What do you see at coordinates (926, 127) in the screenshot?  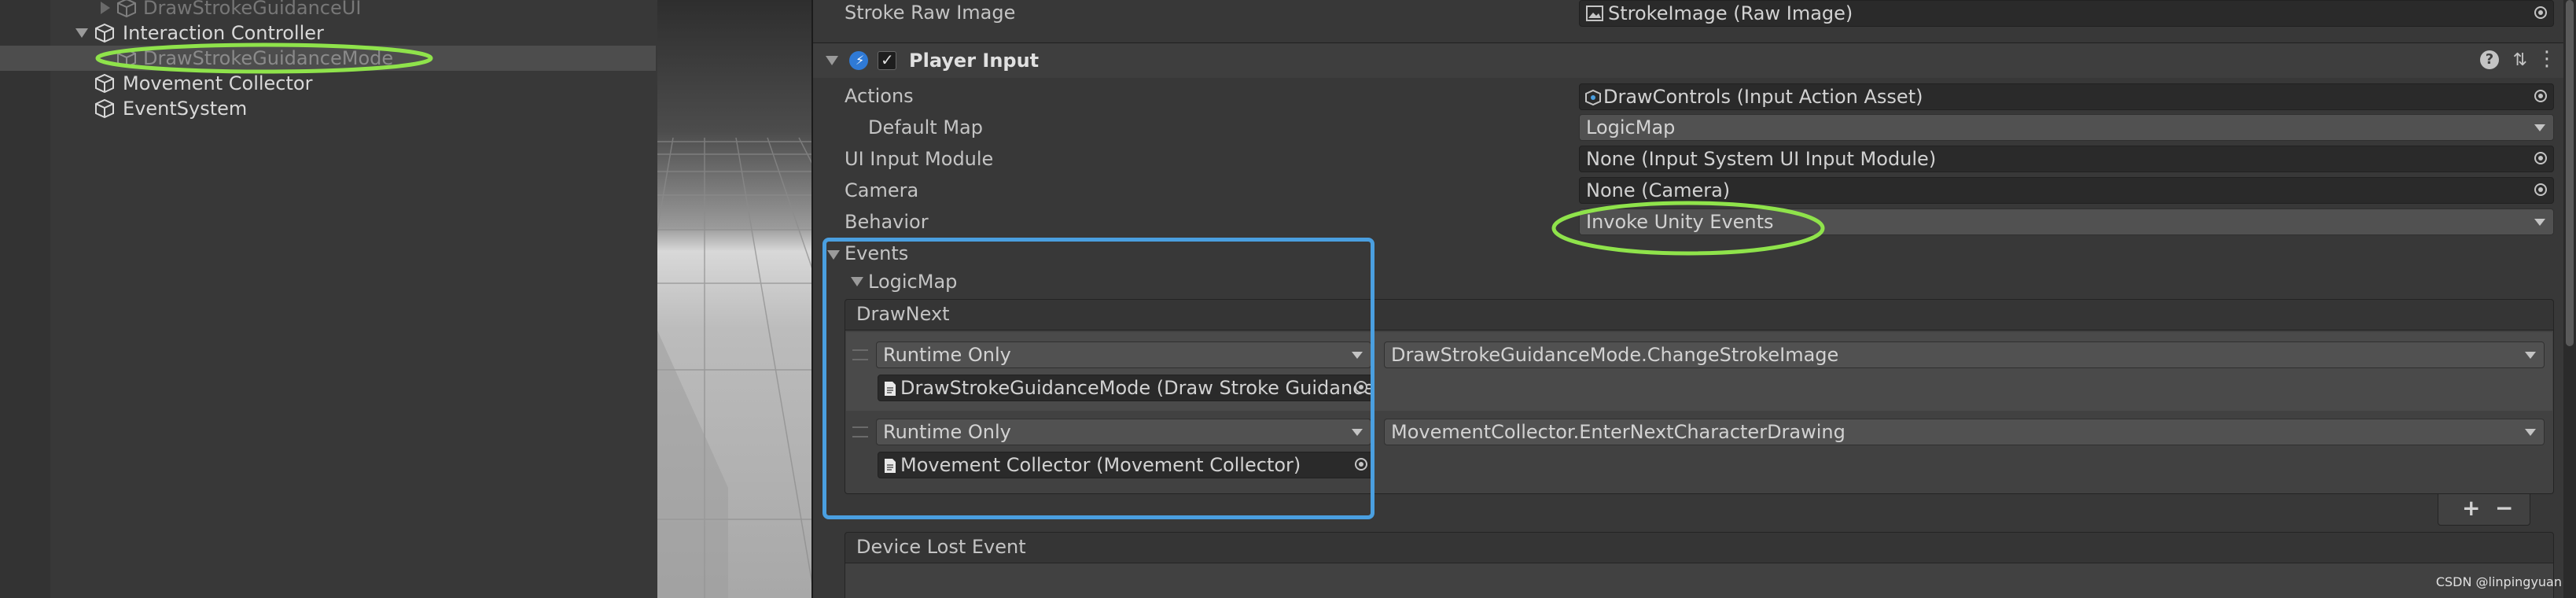 I see `default-map-label: Default Map` at bounding box center [926, 127].